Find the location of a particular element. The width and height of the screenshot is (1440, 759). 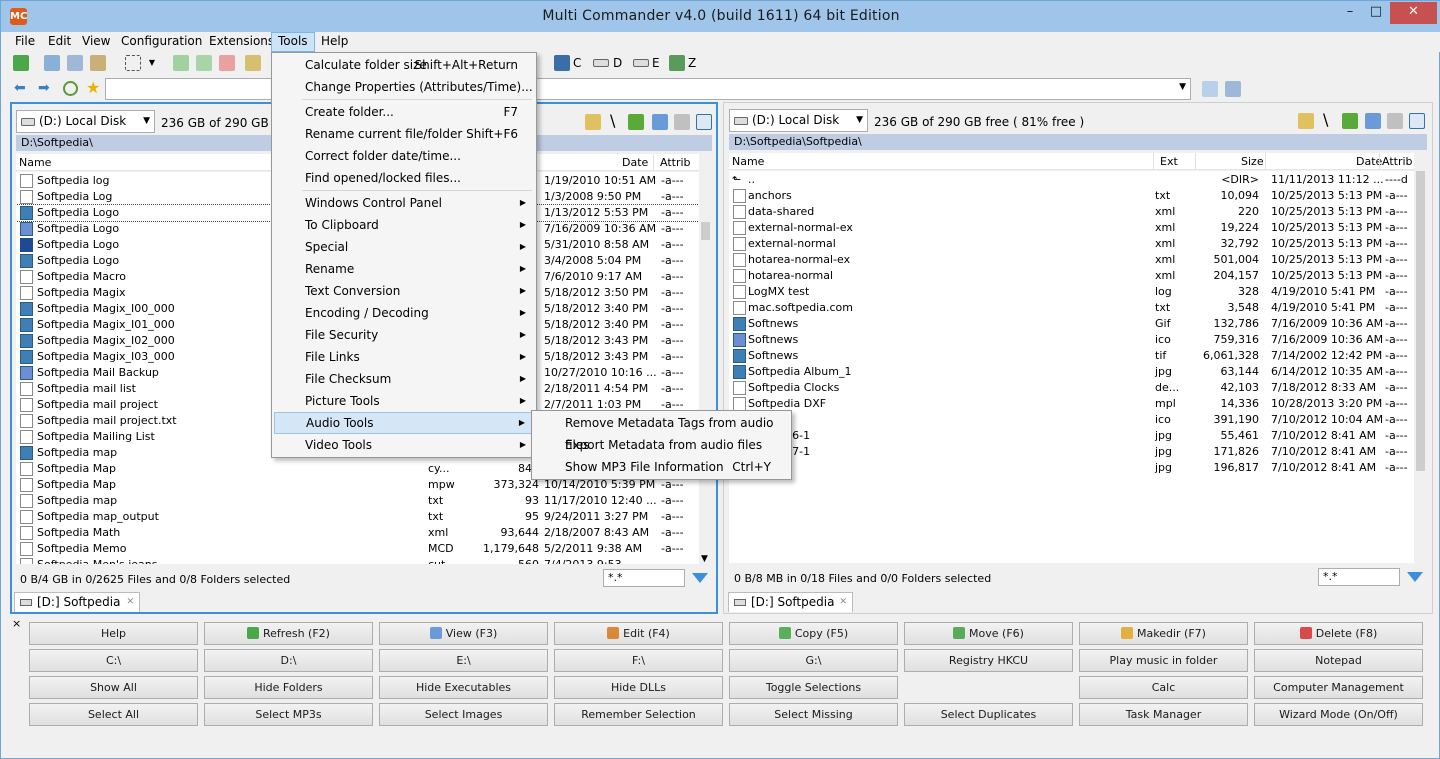

submenu-item-1: Export Metadata from audio files is located at coordinates (661, 445).